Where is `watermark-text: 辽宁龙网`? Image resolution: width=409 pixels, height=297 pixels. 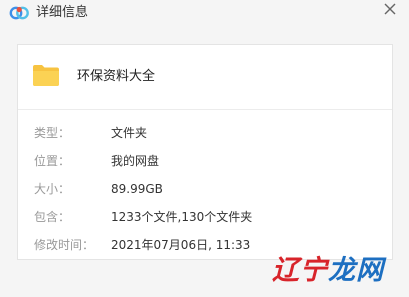 watermark-text: 辽宁龙网 is located at coordinates (328, 271).